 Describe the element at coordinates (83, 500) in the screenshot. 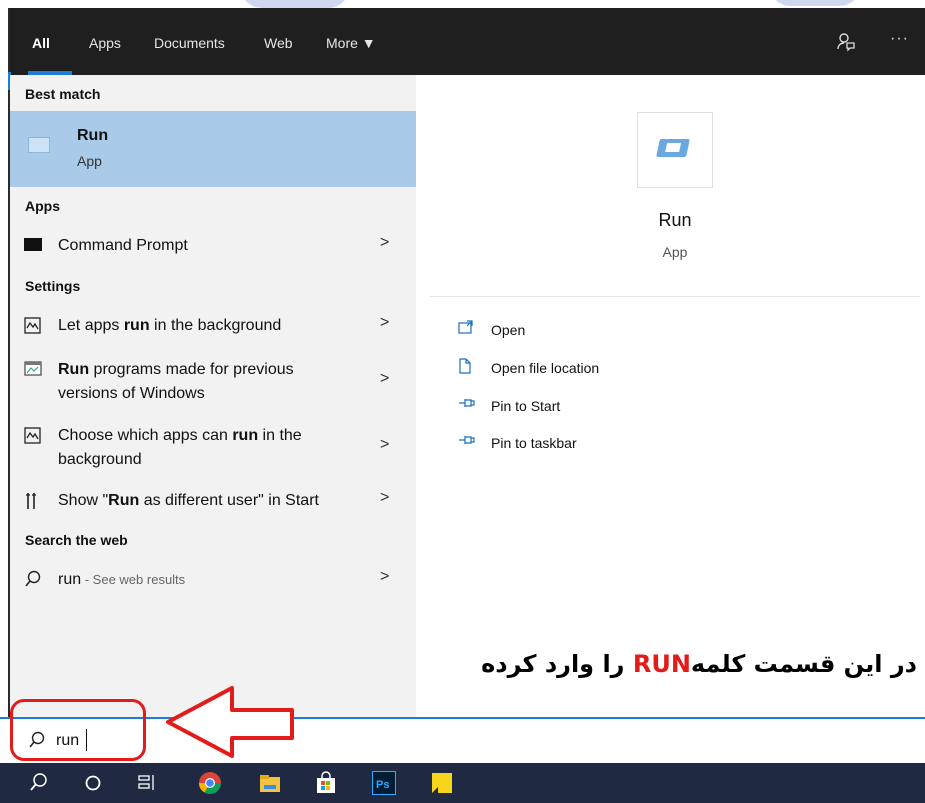

I see `setting-text-pre: Show "` at that location.